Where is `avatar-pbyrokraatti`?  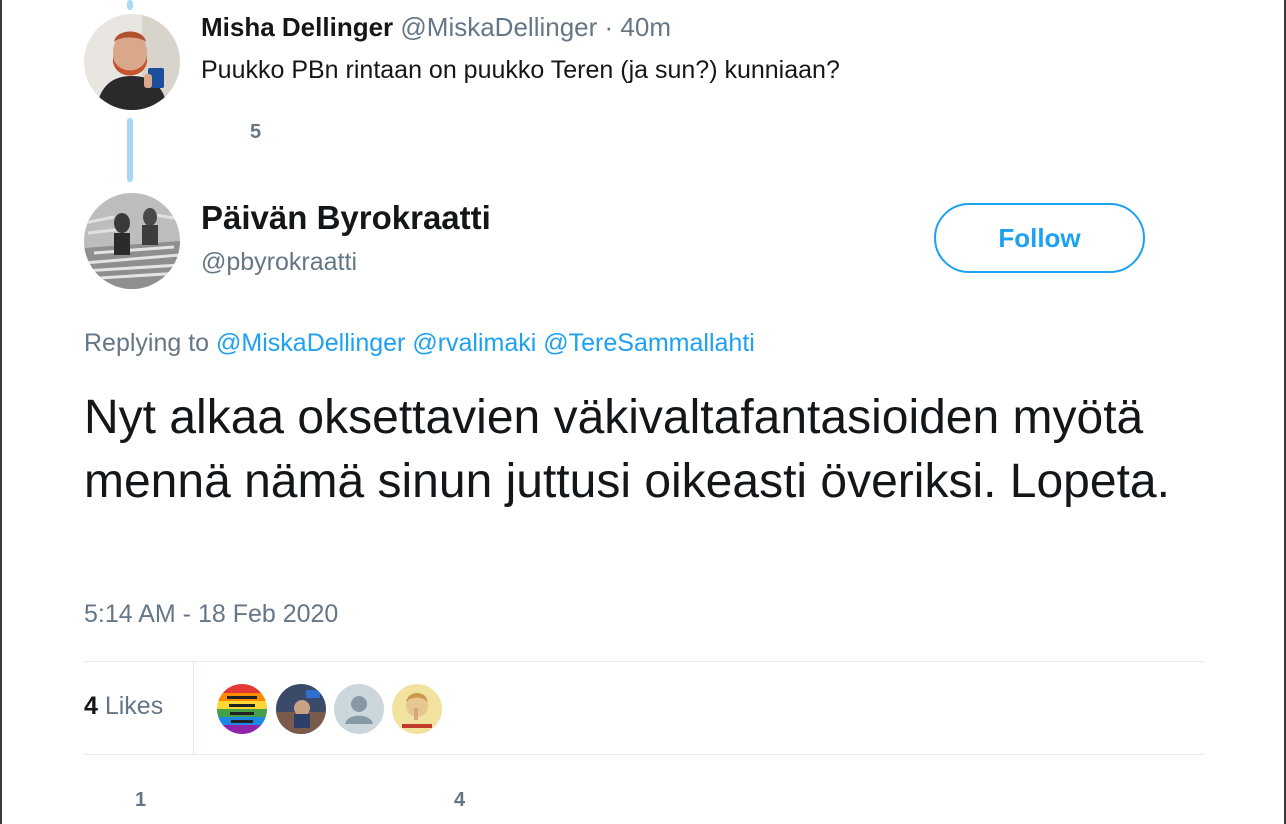
avatar-pbyrokraatti is located at coordinates (132, 241).